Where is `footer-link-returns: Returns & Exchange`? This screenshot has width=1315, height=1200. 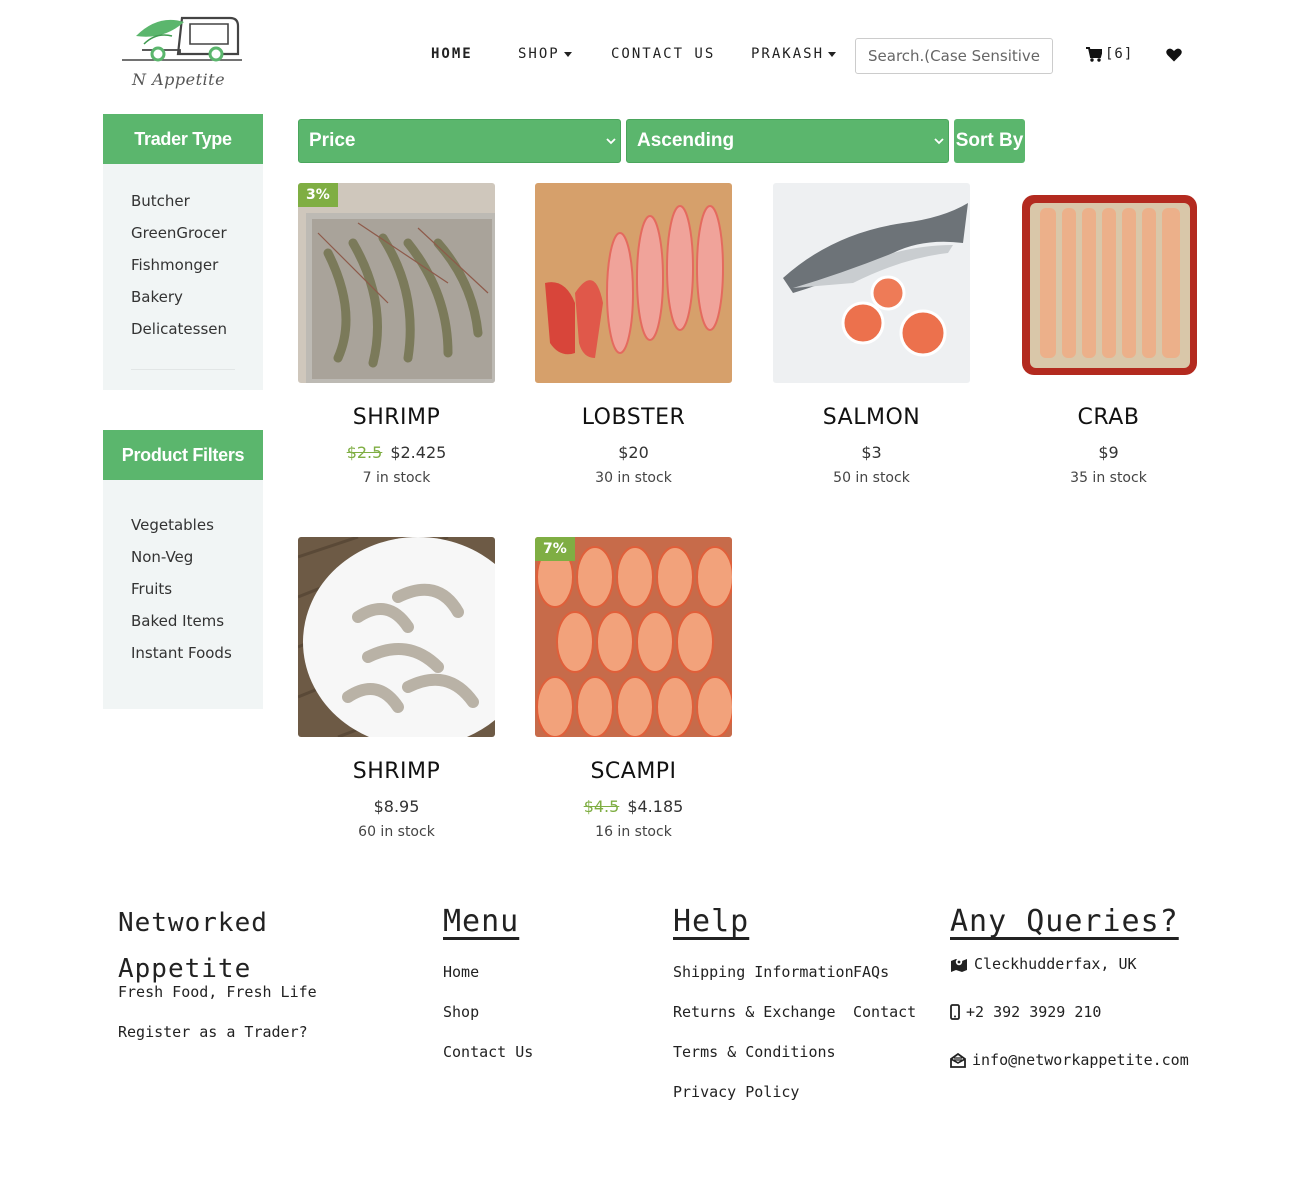 footer-link-returns: Returns & Exchange is located at coordinates (754, 1012).